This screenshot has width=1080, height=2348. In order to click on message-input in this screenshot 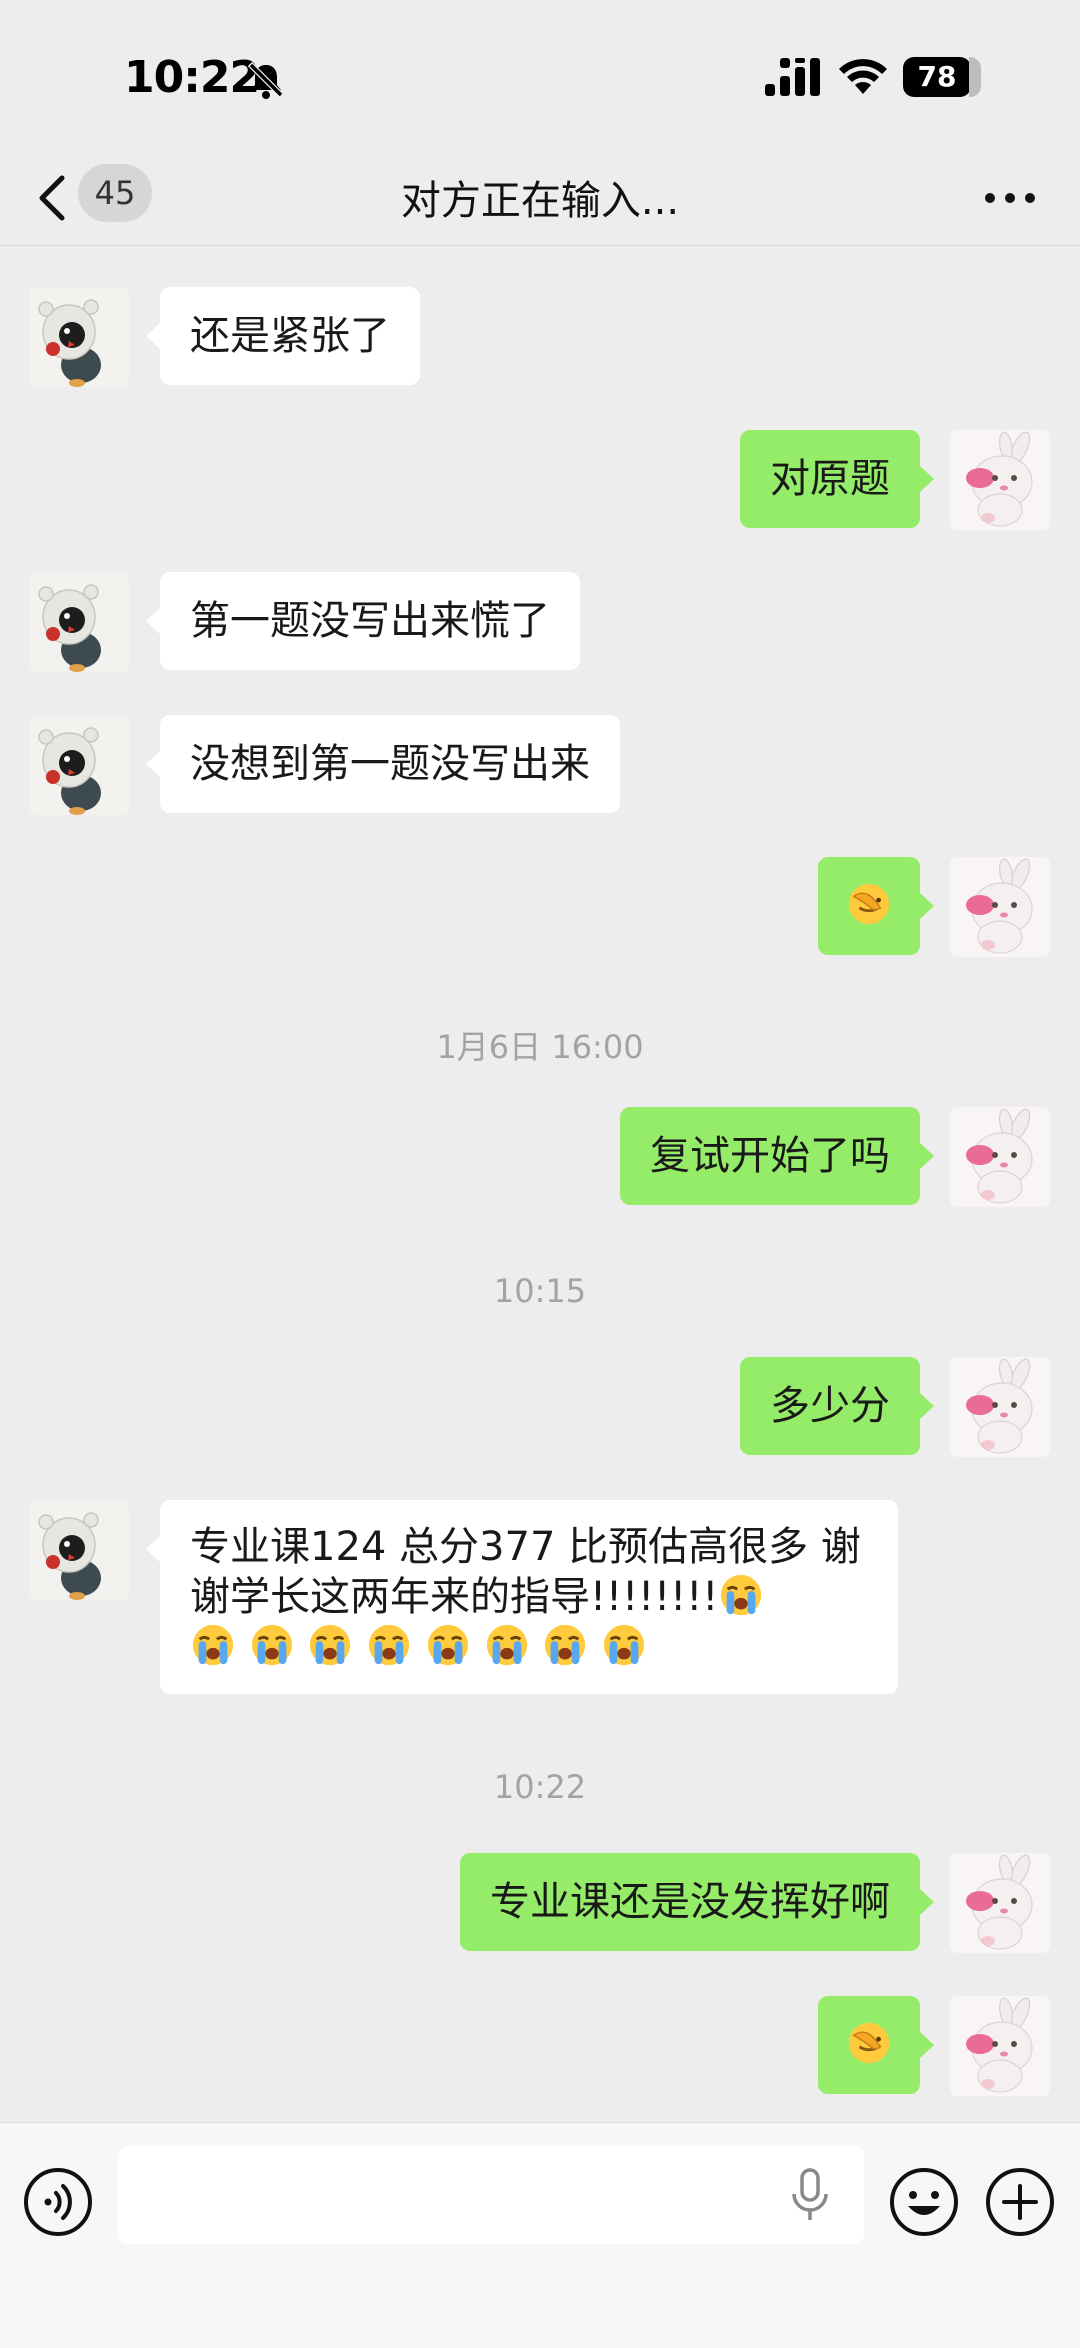, I will do `click(491, 2195)`.